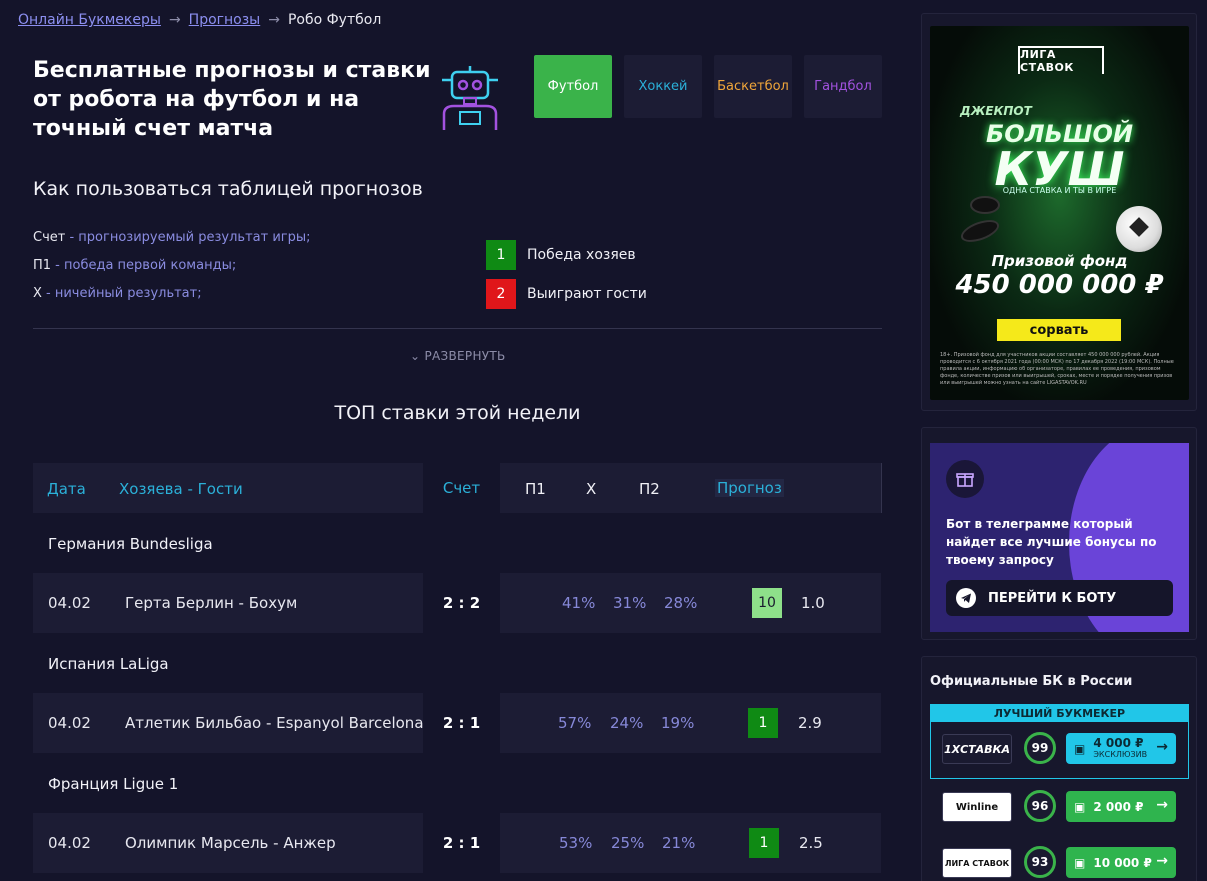 This screenshot has height=881, width=1207. I want to click on ad-jackpot: ДЖЕКПОТ, so click(996, 111).